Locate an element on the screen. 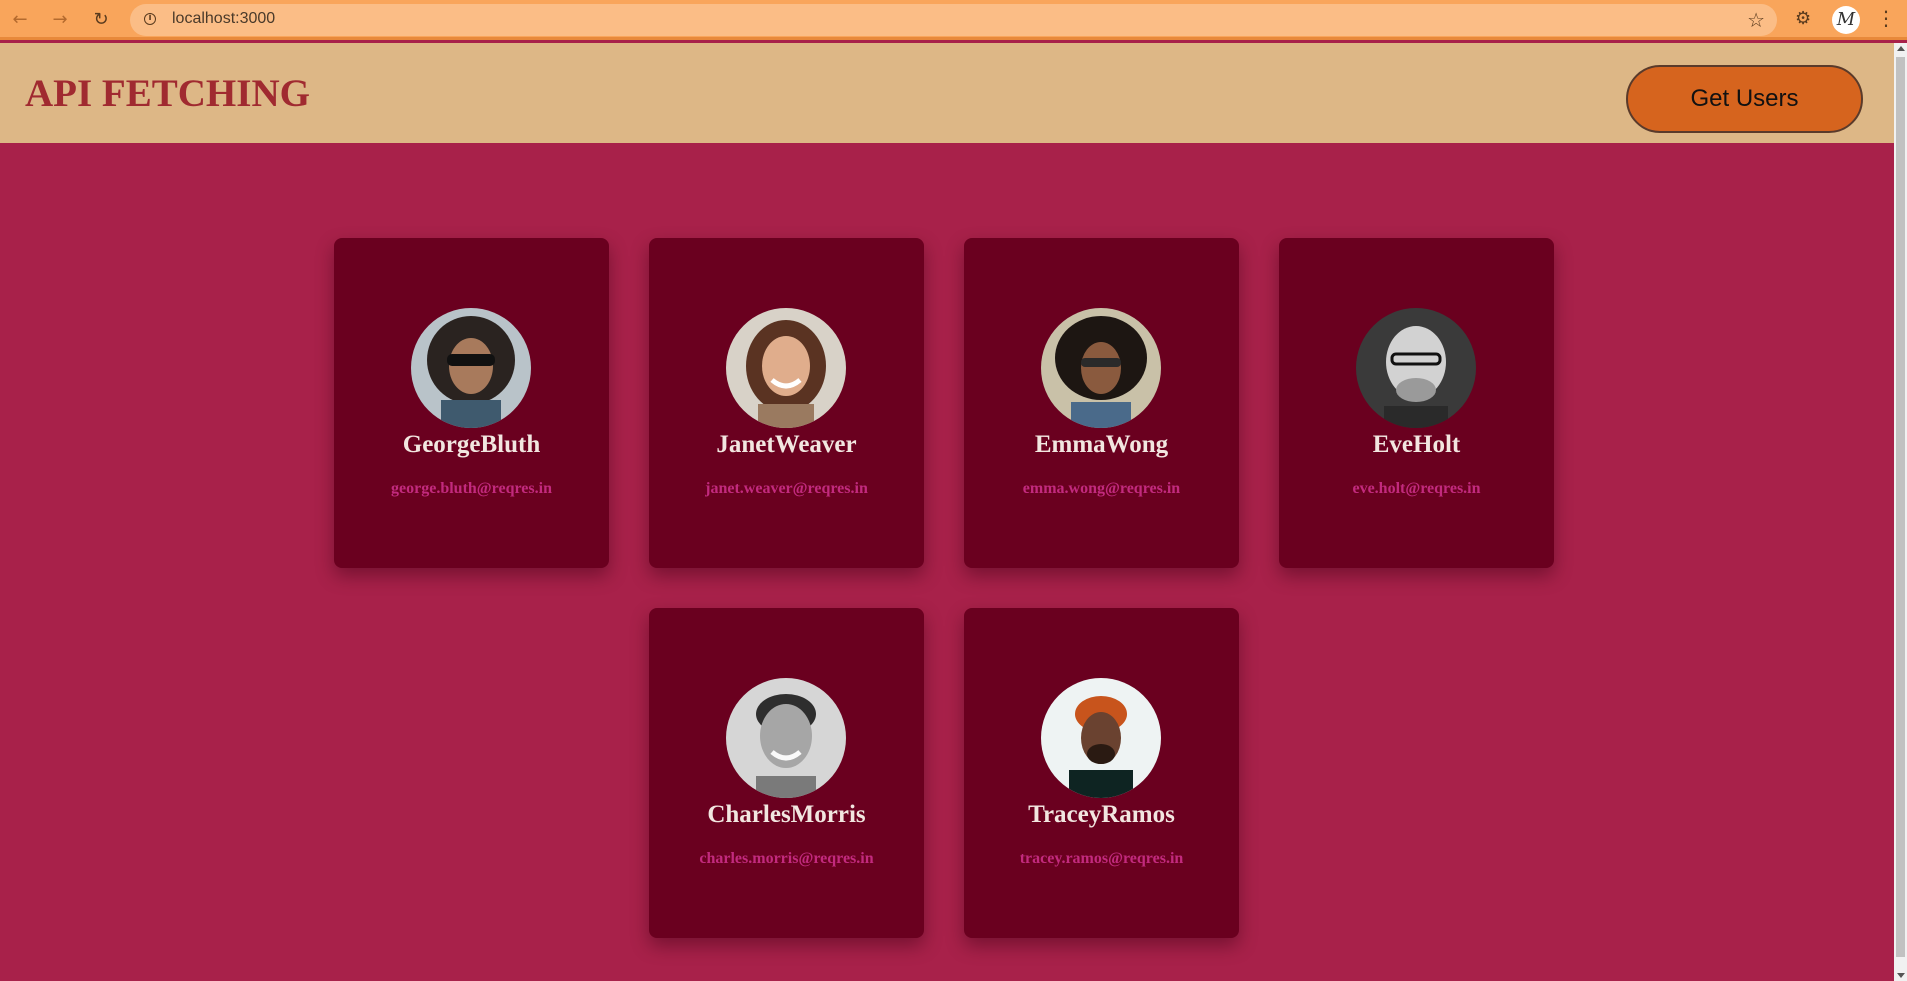 The width and height of the screenshot is (1907, 981). user-card: CharlesMorris charles.morris@reqres.in is located at coordinates (786, 773).